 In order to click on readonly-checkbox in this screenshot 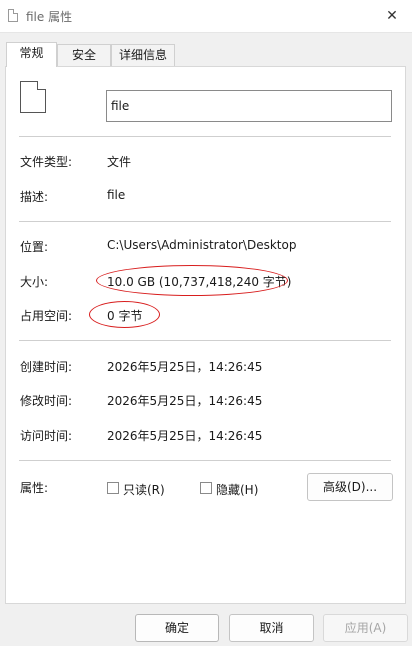, I will do `click(113, 488)`.